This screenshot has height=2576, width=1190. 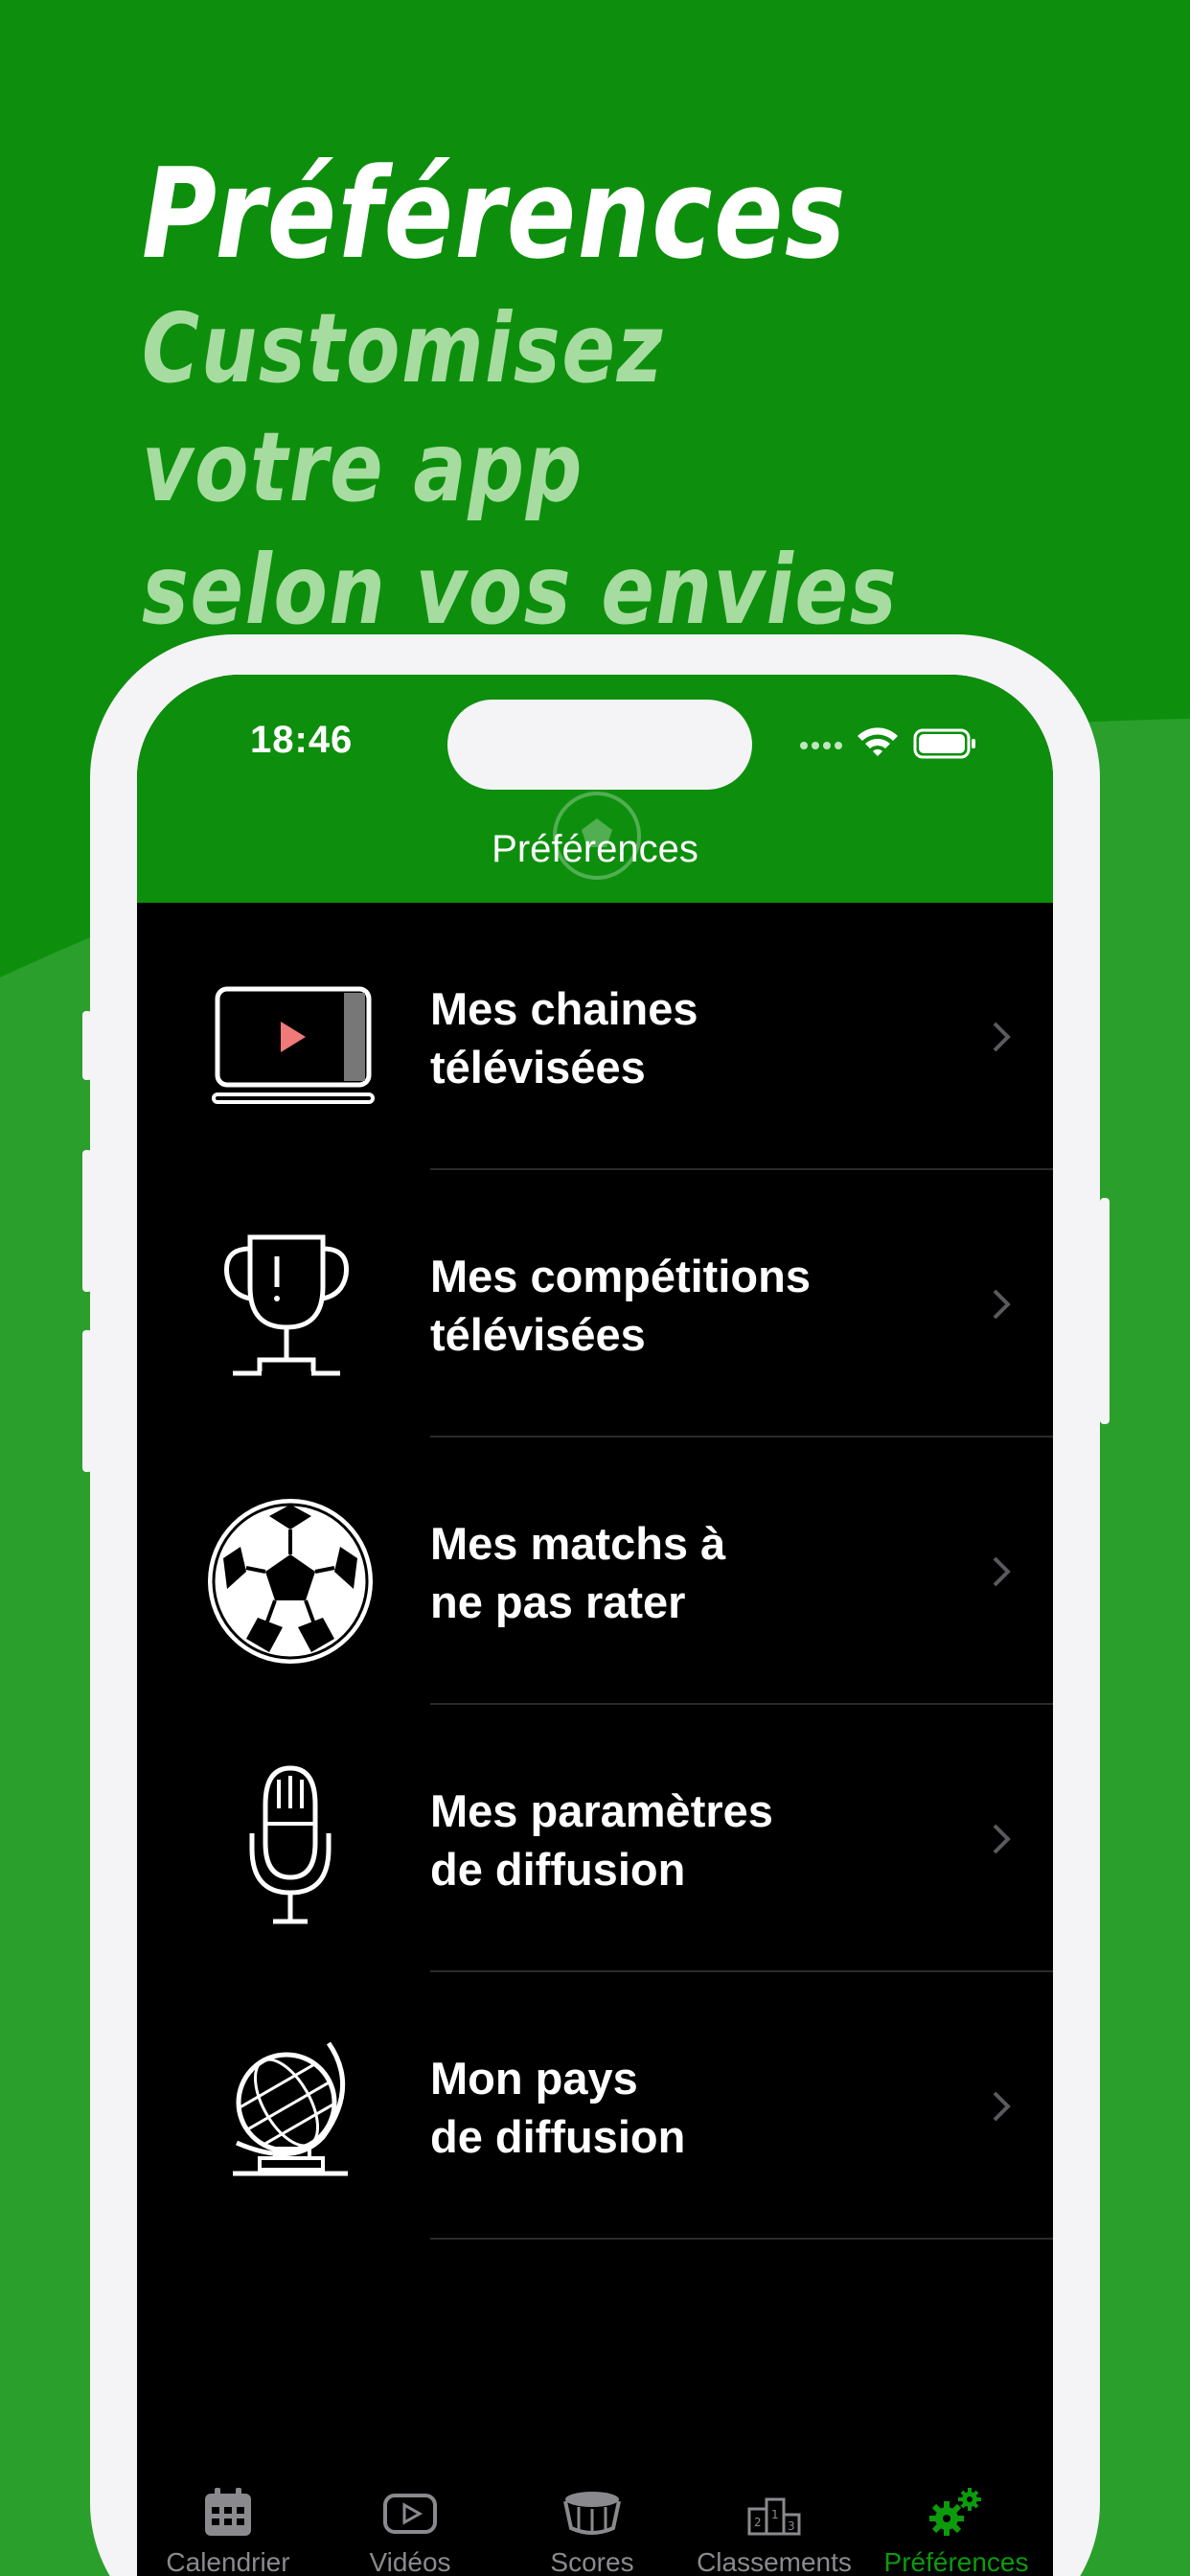 I want to click on headline-subtitle-line1: Customisez votre app, so click(x=404, y=407).